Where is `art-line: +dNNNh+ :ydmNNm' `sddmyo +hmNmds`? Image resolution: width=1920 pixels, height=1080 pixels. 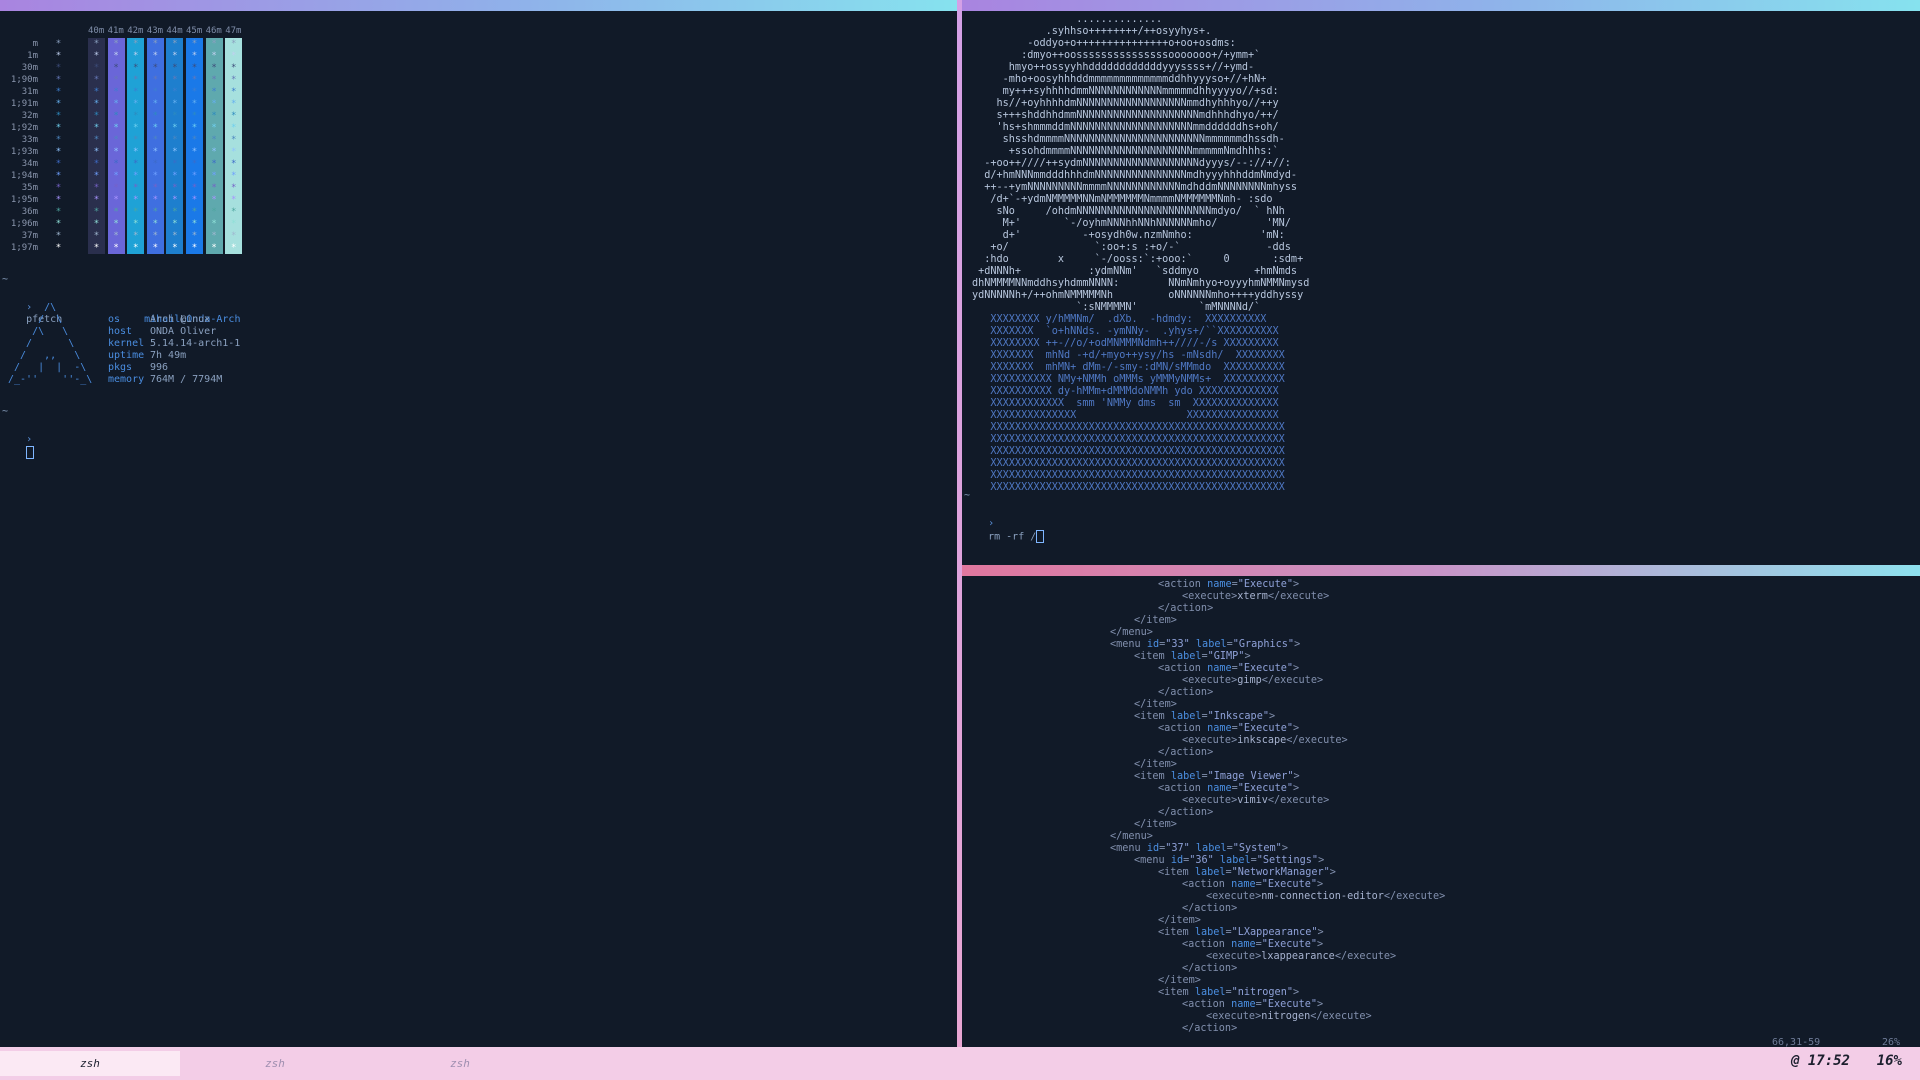 art-line: +dNNNh+ :ydmNNm' `sddmyo +hmNmds is located at coordinates (1135, 271).